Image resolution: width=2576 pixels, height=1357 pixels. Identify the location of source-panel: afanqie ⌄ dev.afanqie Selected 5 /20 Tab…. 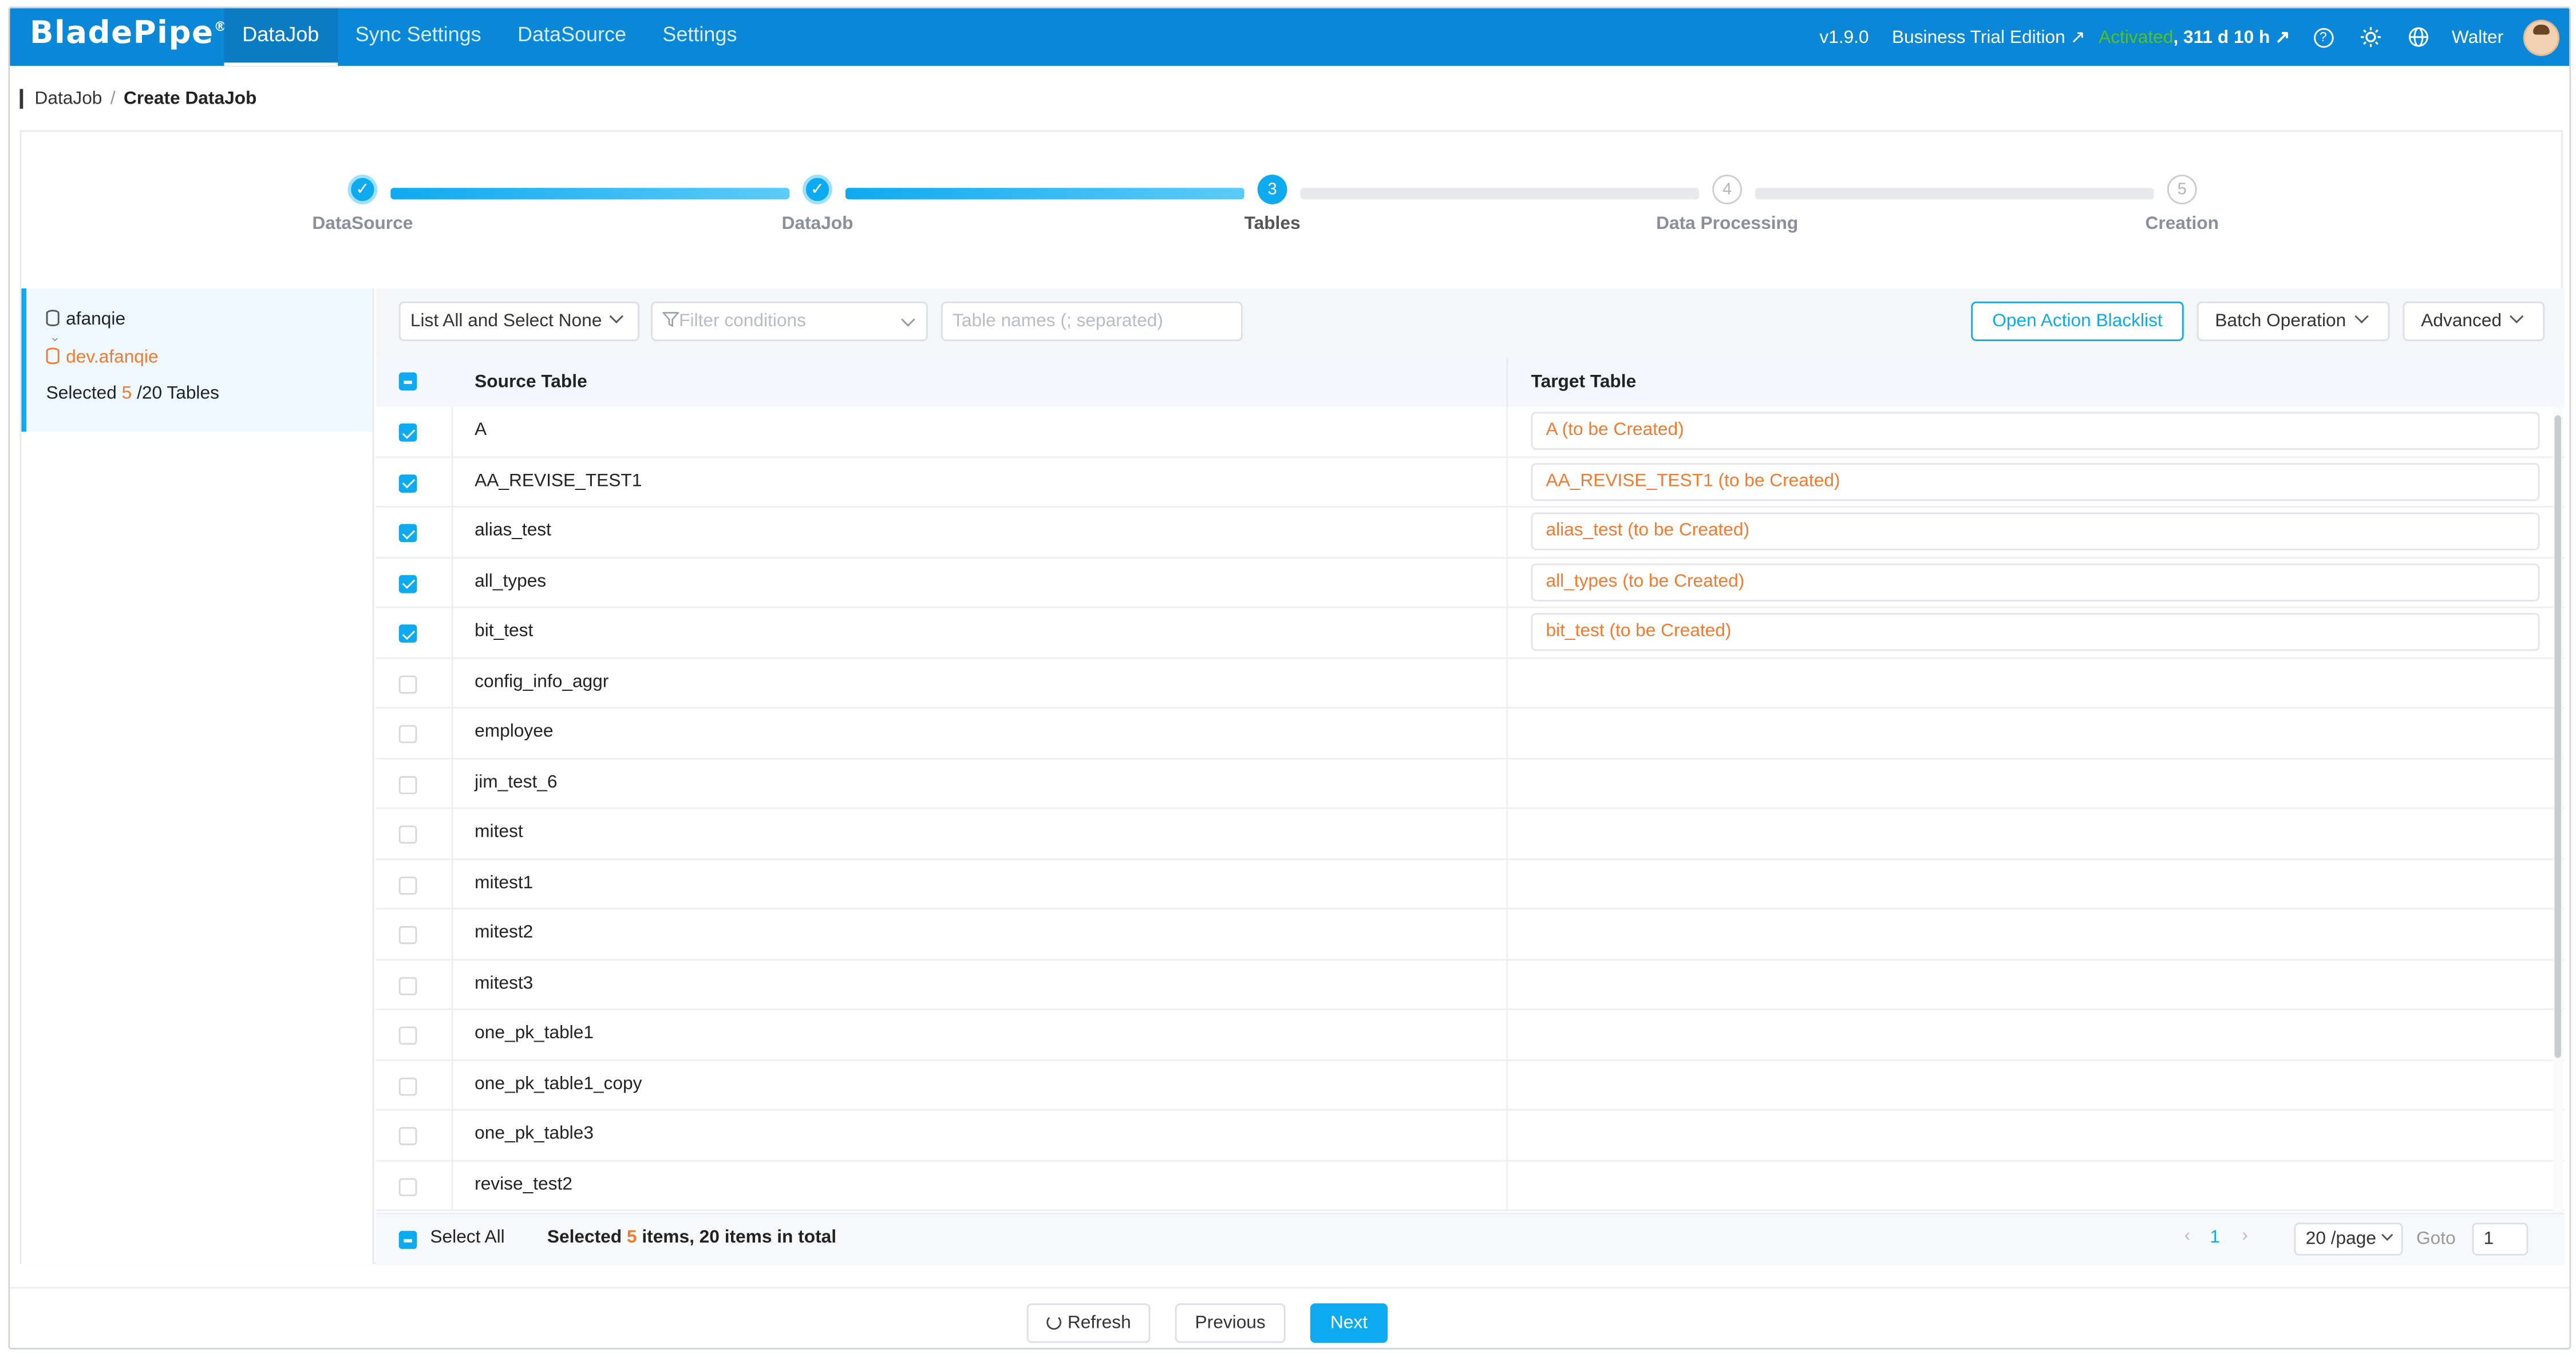
(197, 776).